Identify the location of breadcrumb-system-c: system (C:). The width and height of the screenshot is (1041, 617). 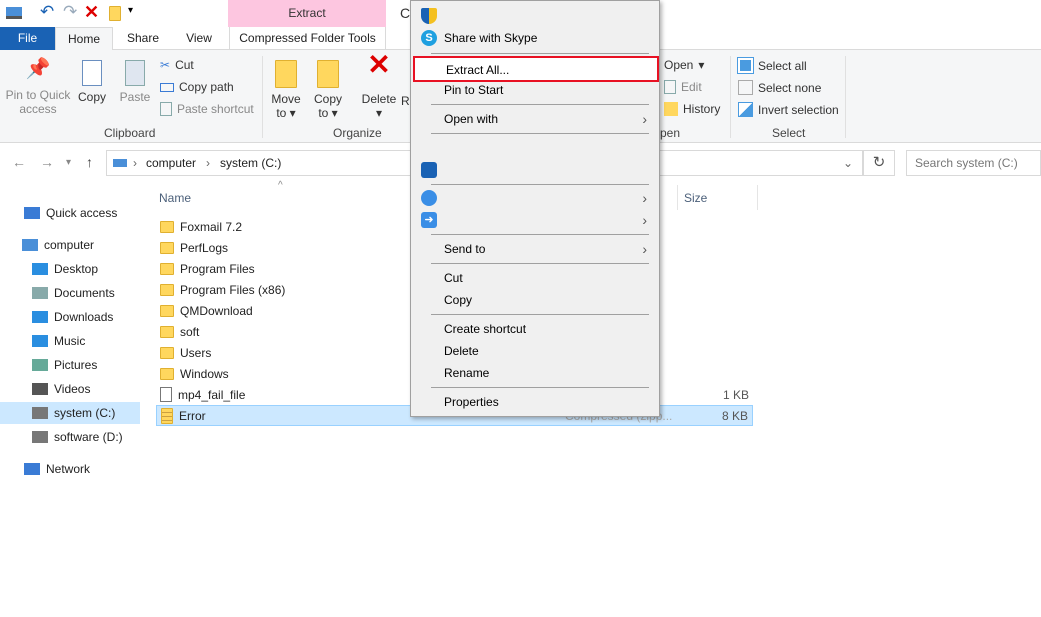
(250, 163).